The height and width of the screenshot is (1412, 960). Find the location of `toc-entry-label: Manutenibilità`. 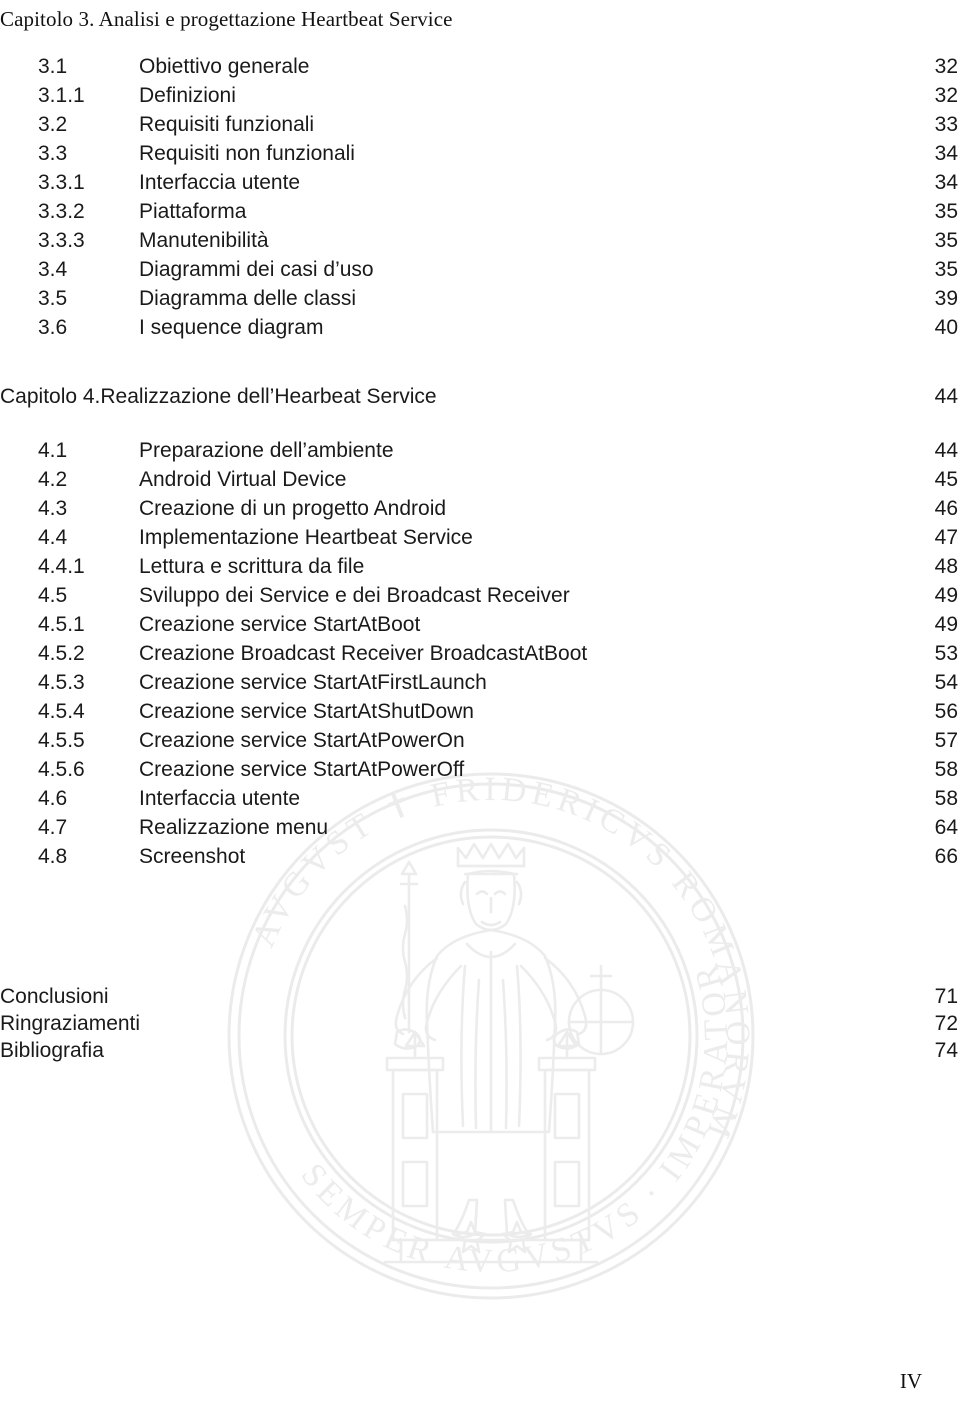

toc-entry-label: Manutenibilità is located at coordinates (204, 240).